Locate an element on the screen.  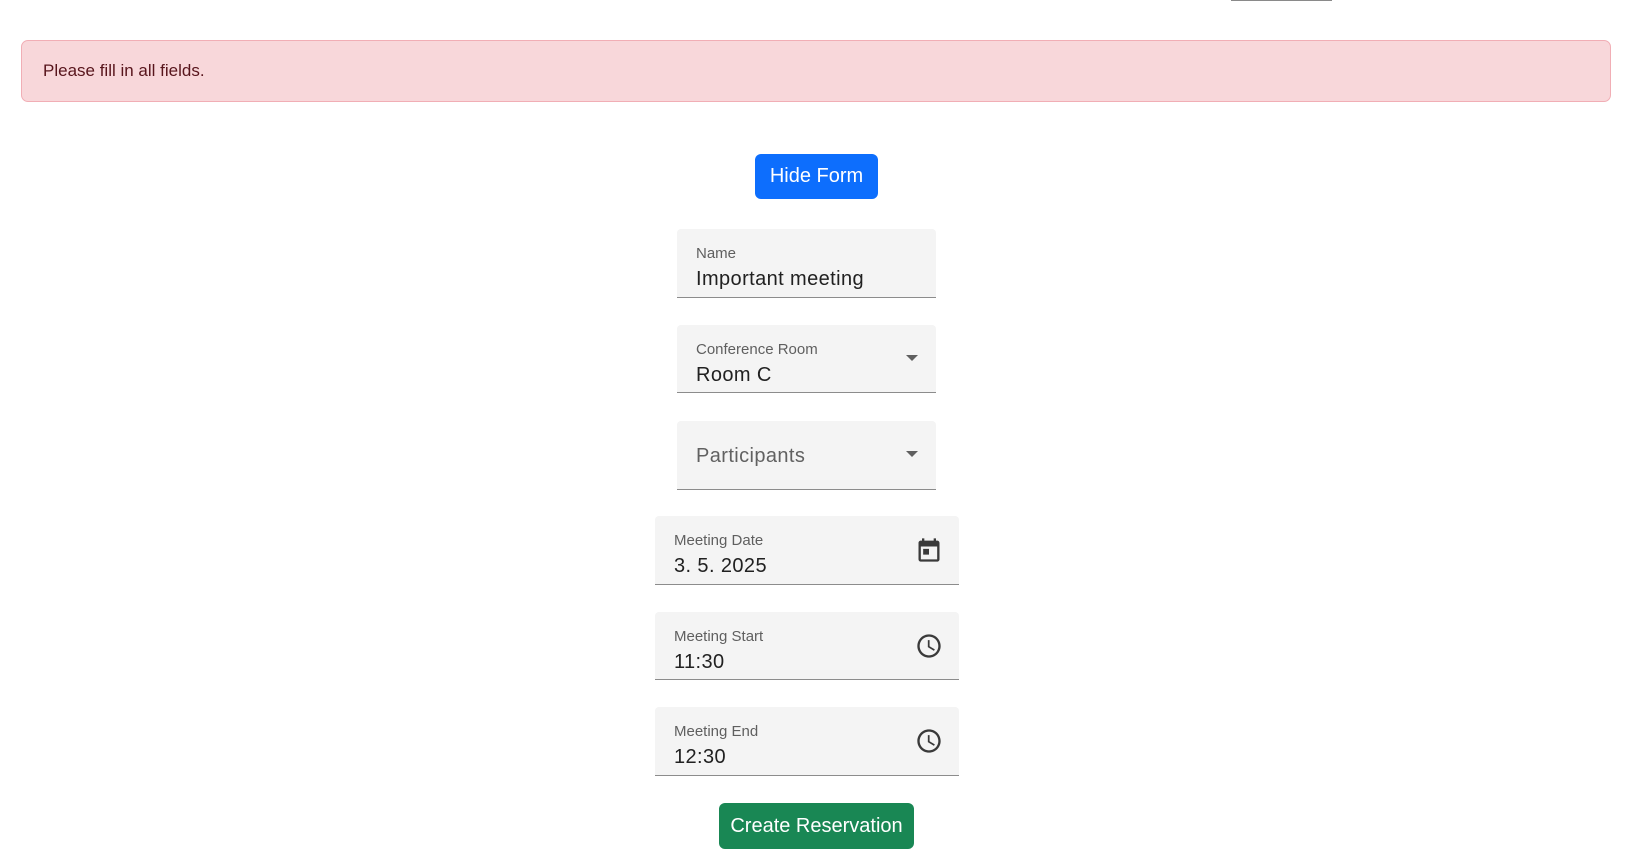
meeting-end-value: 12:30 is located at coordinates (700, 757).